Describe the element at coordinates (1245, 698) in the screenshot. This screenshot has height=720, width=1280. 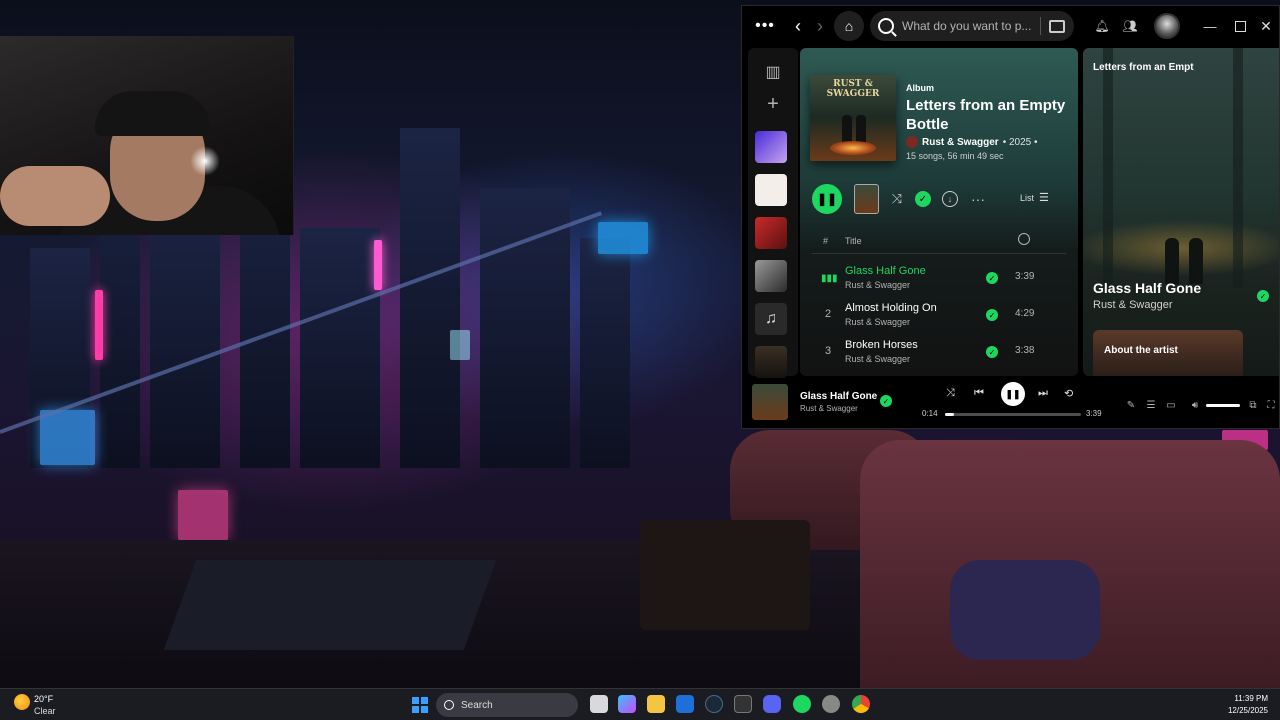
I see `clock-time: 11:39 PM` at that location.